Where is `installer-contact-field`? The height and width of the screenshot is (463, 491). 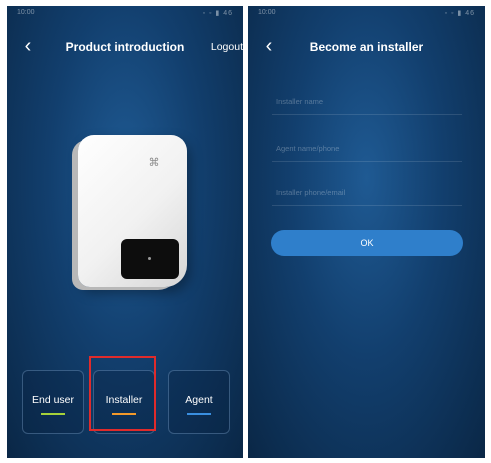 installer-contact-field is located at coordinates (367, 192).